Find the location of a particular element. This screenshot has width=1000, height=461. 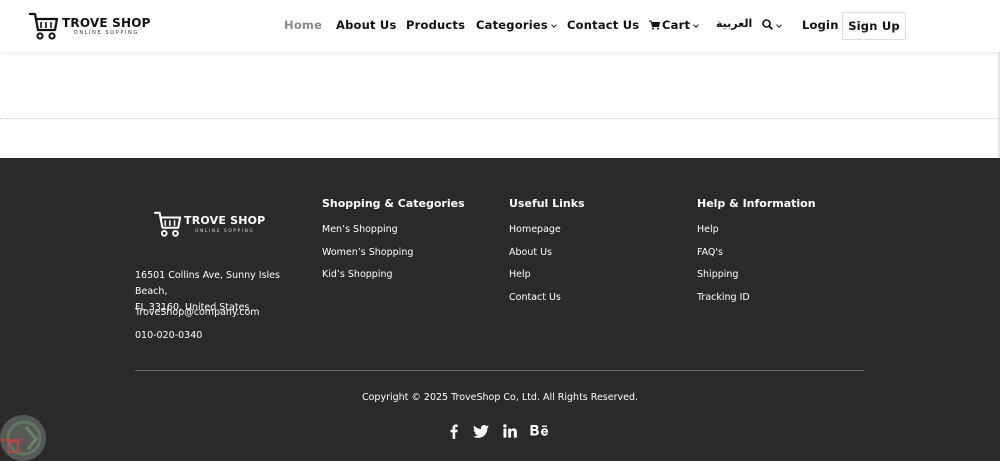

nav-contact-us: Contact Us is located at coordinates (603, 25).